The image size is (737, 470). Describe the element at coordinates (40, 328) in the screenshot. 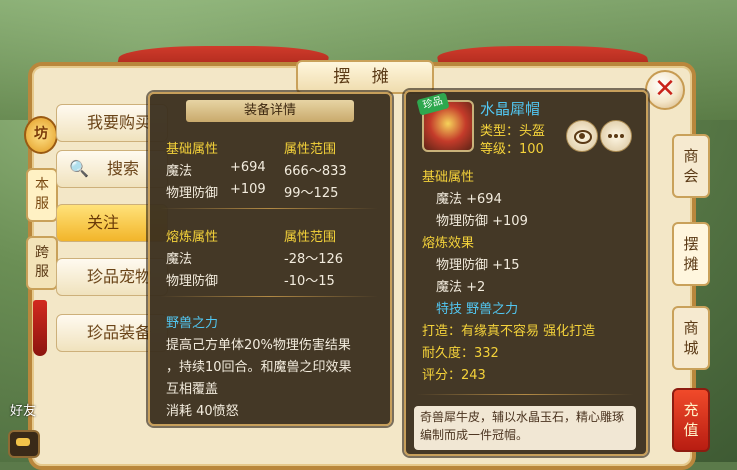

I see `tassel-decoration` at that location.